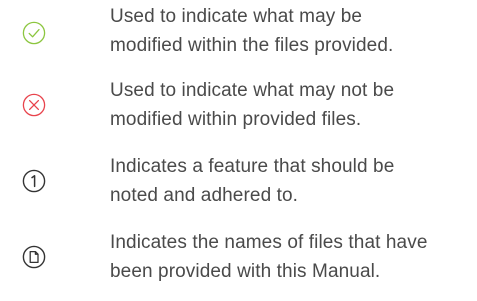  I want to click on check-circle-icon, so click(34, 33).